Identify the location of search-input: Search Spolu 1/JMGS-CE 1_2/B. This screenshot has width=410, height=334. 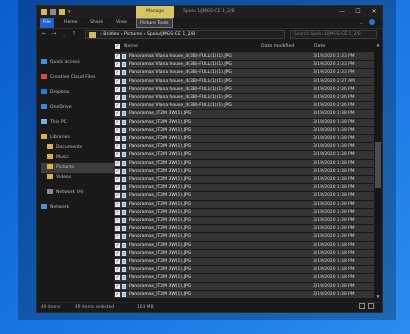
(333, 34).